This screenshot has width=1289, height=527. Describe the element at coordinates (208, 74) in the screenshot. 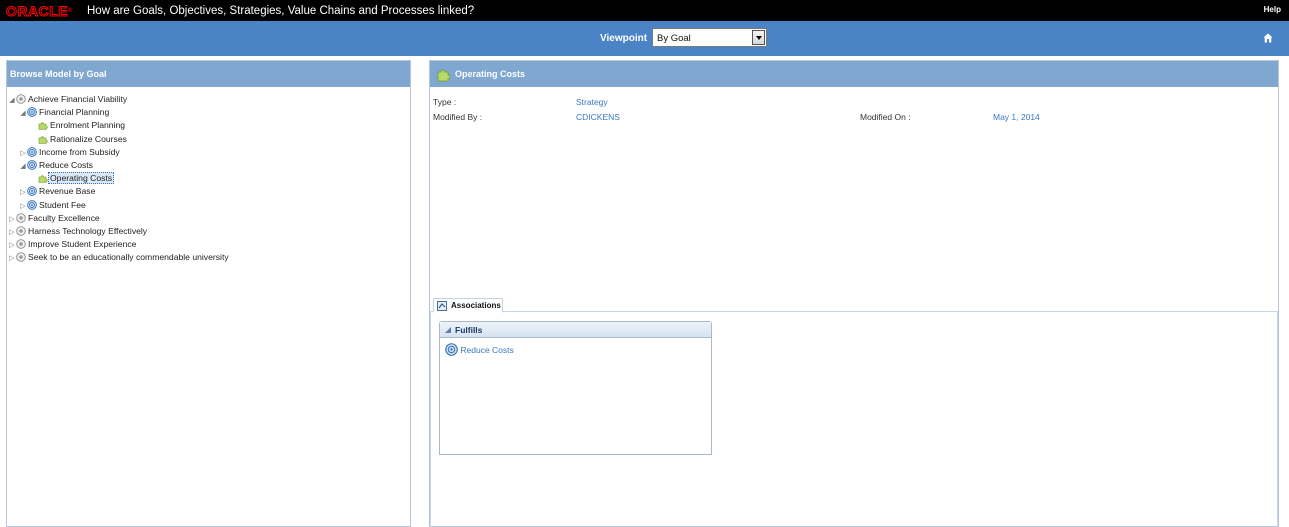

I see `browse-model-header: Browse Model by Goal` at that location.